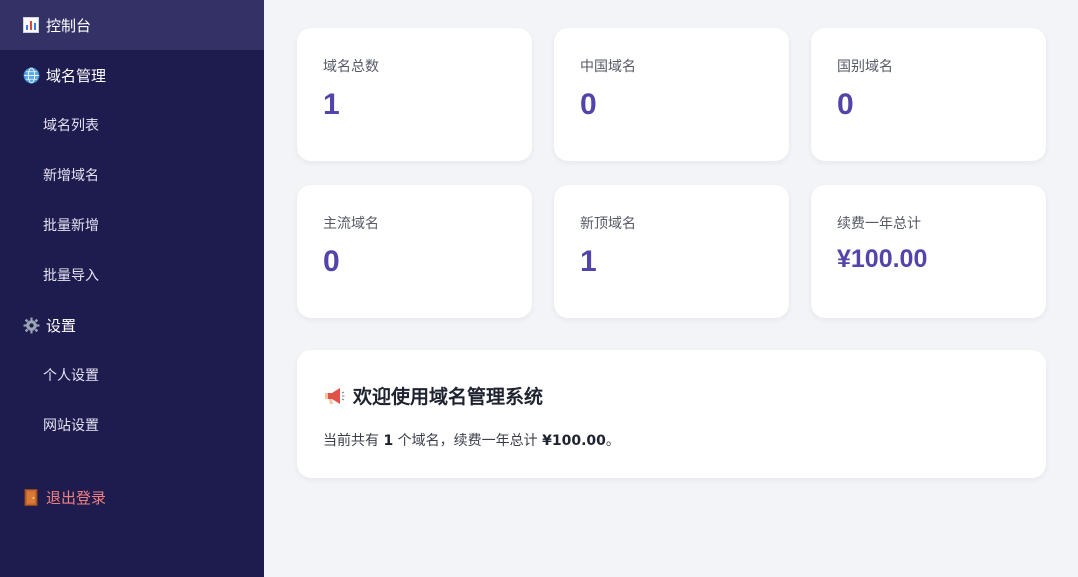 The width and height of the screenshot is (1078, 577). Describe the element at coordinates (132, 175) in the screenshot. I see `sidebar-item-add-domain: 新增域名` at that location.